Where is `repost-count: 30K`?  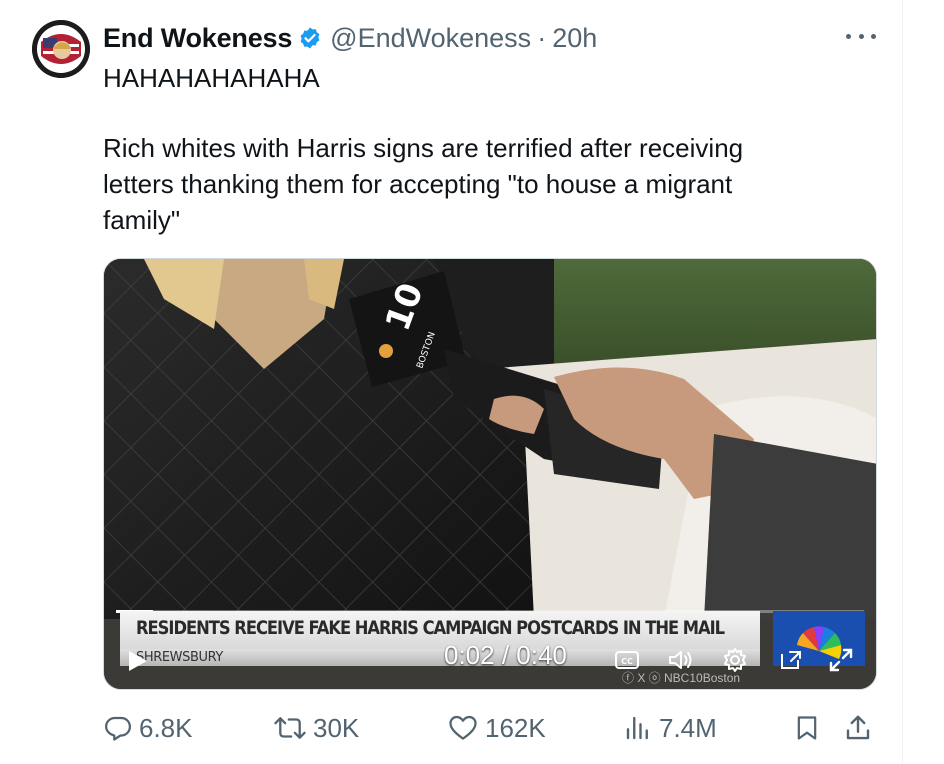
repost-count: 30K is located at coordinates (336, 727).